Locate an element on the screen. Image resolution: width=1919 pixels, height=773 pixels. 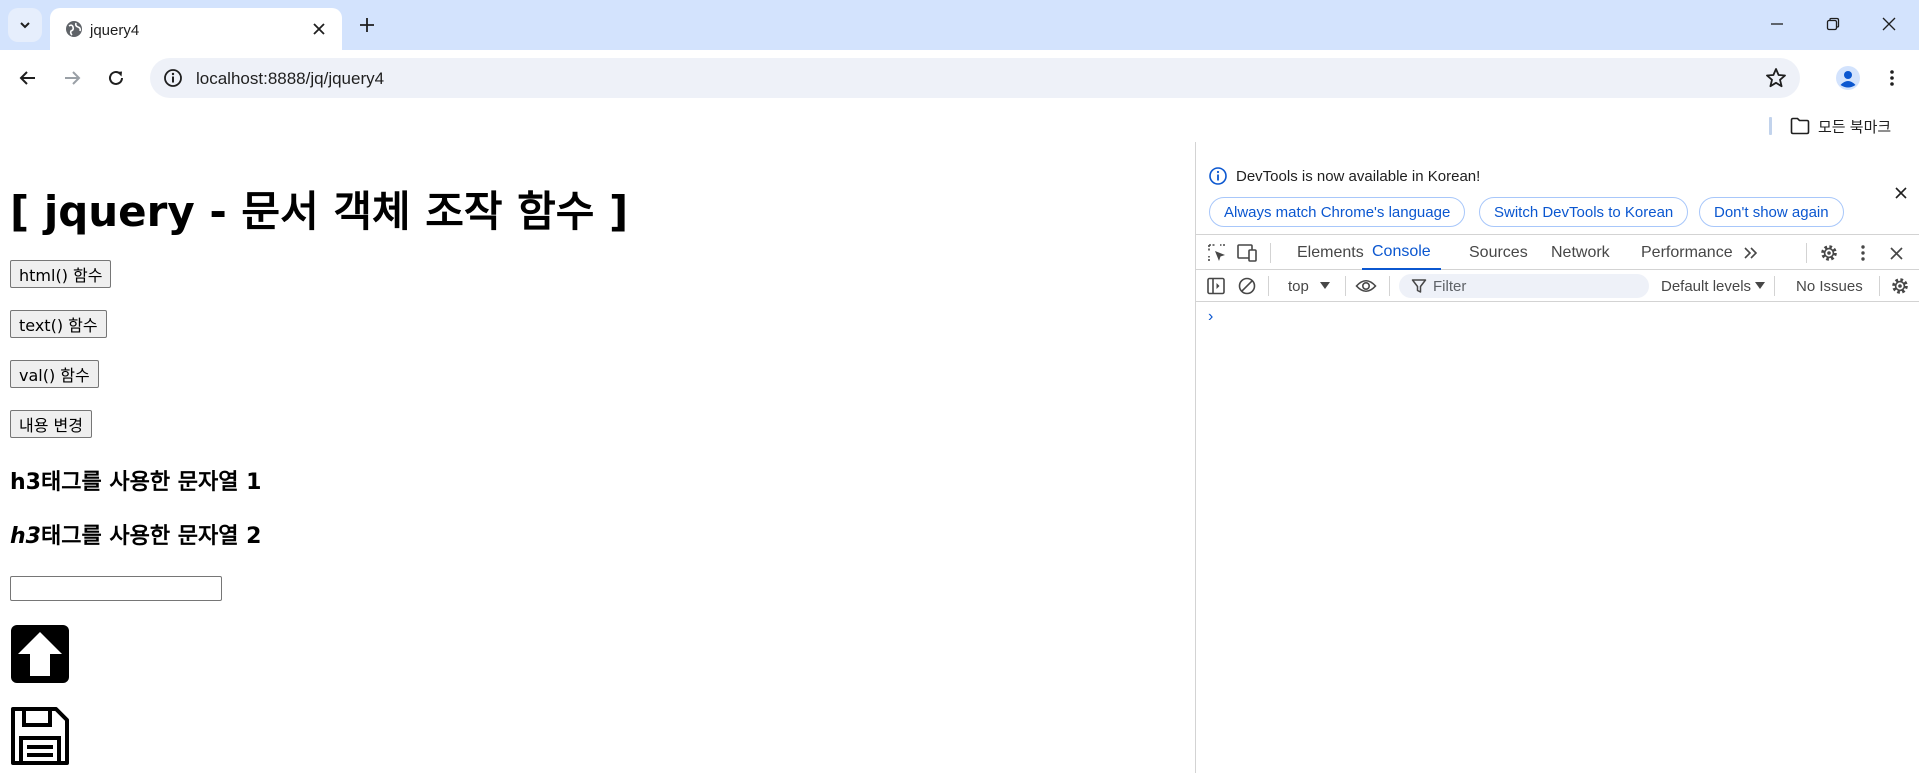
console-prompt: › is located at coordinates (1210, 317).